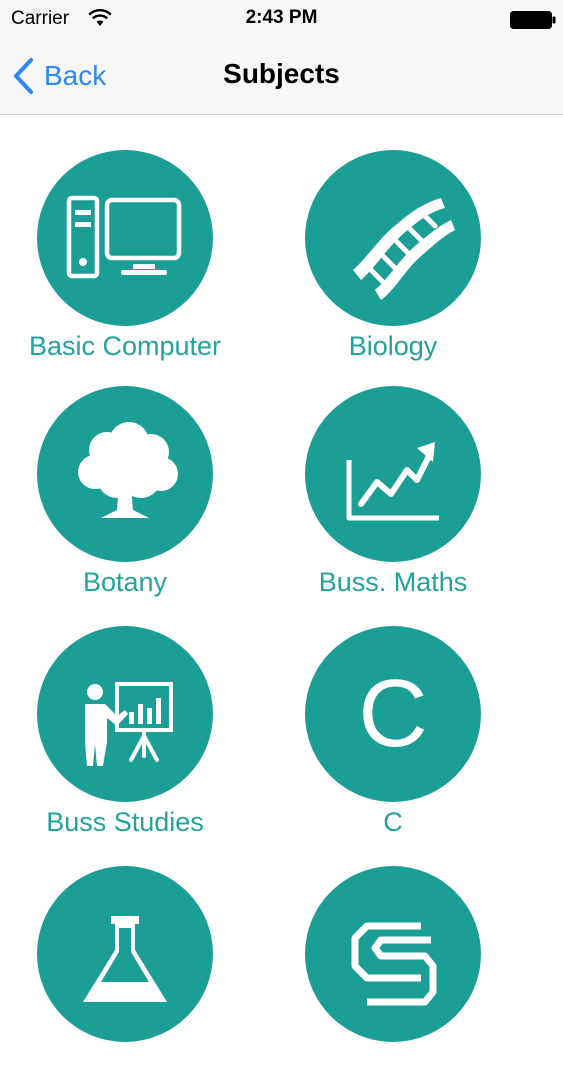 The height and width of the screenshot is (1071, 563). I want to click on subject-tile-flask, so click(125, 951).